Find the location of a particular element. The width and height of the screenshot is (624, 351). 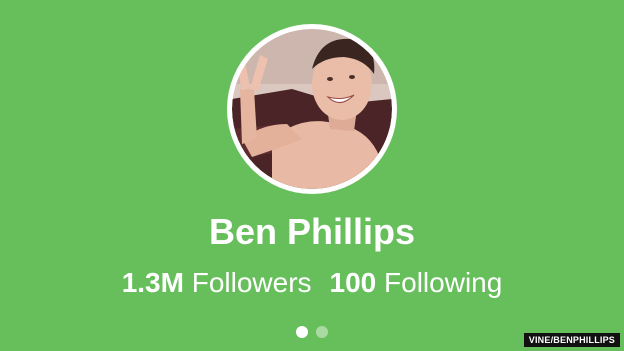

profile-stats: 1.3M Followers 100 Following is located at coordinates (312, 283).